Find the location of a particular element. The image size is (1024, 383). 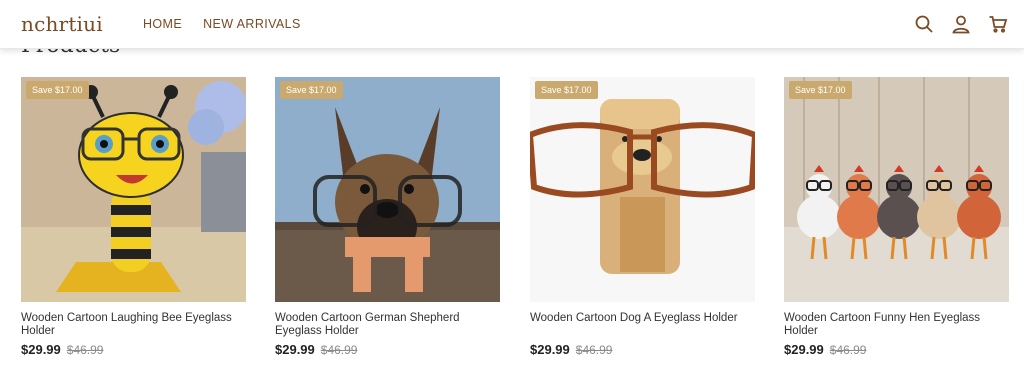

product-image-funny-hen: Save $17.00 is located at coordinates (896, 189).